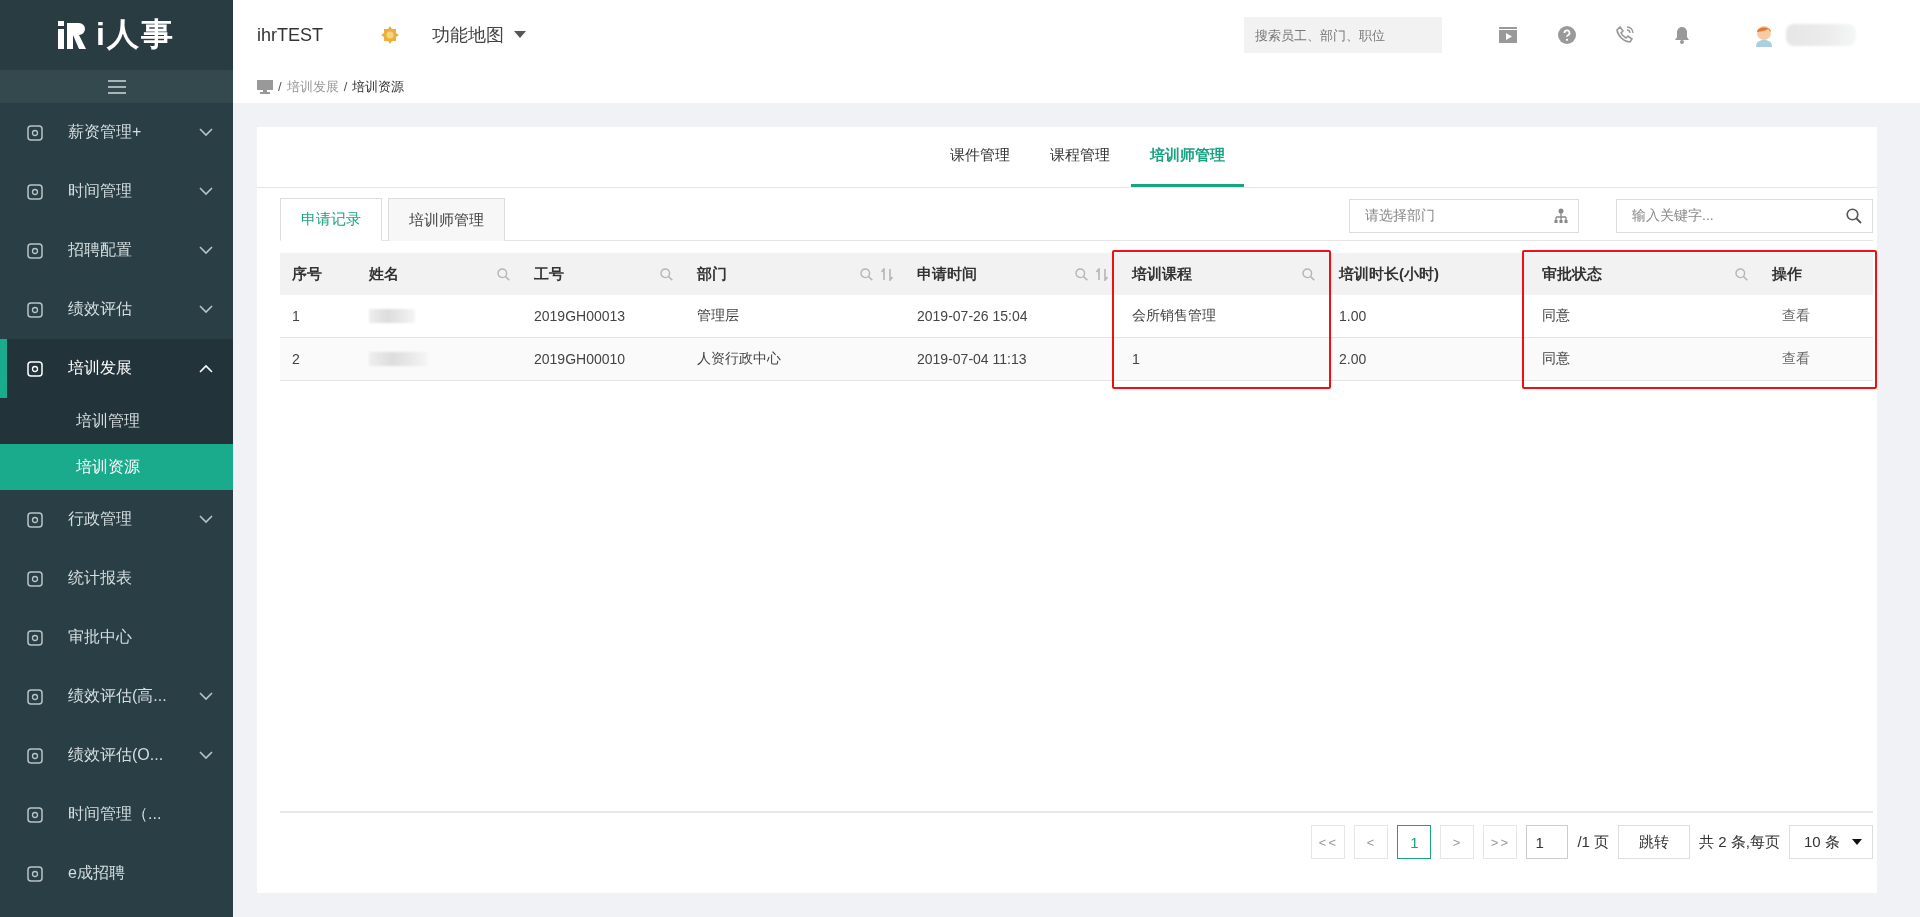  Describe the element at coordinates (1625, 35) in the screenshot. I see `phone-icon` at that location.